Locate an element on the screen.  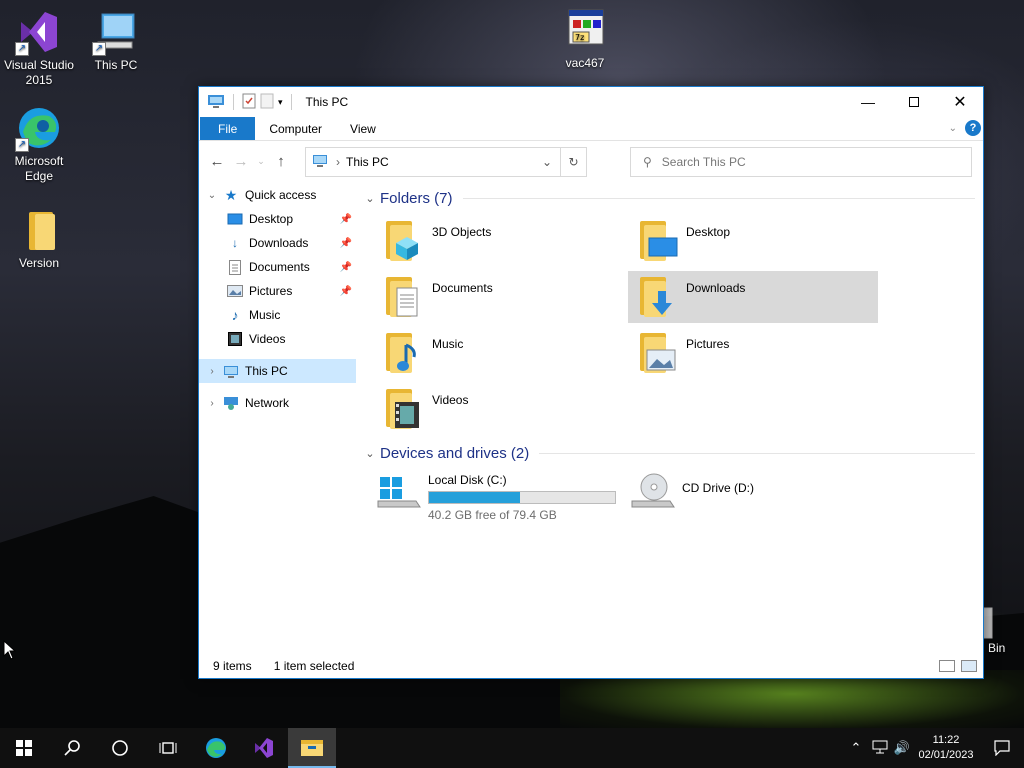
edge-icon: ↗ is located at coordinates (39, 128).